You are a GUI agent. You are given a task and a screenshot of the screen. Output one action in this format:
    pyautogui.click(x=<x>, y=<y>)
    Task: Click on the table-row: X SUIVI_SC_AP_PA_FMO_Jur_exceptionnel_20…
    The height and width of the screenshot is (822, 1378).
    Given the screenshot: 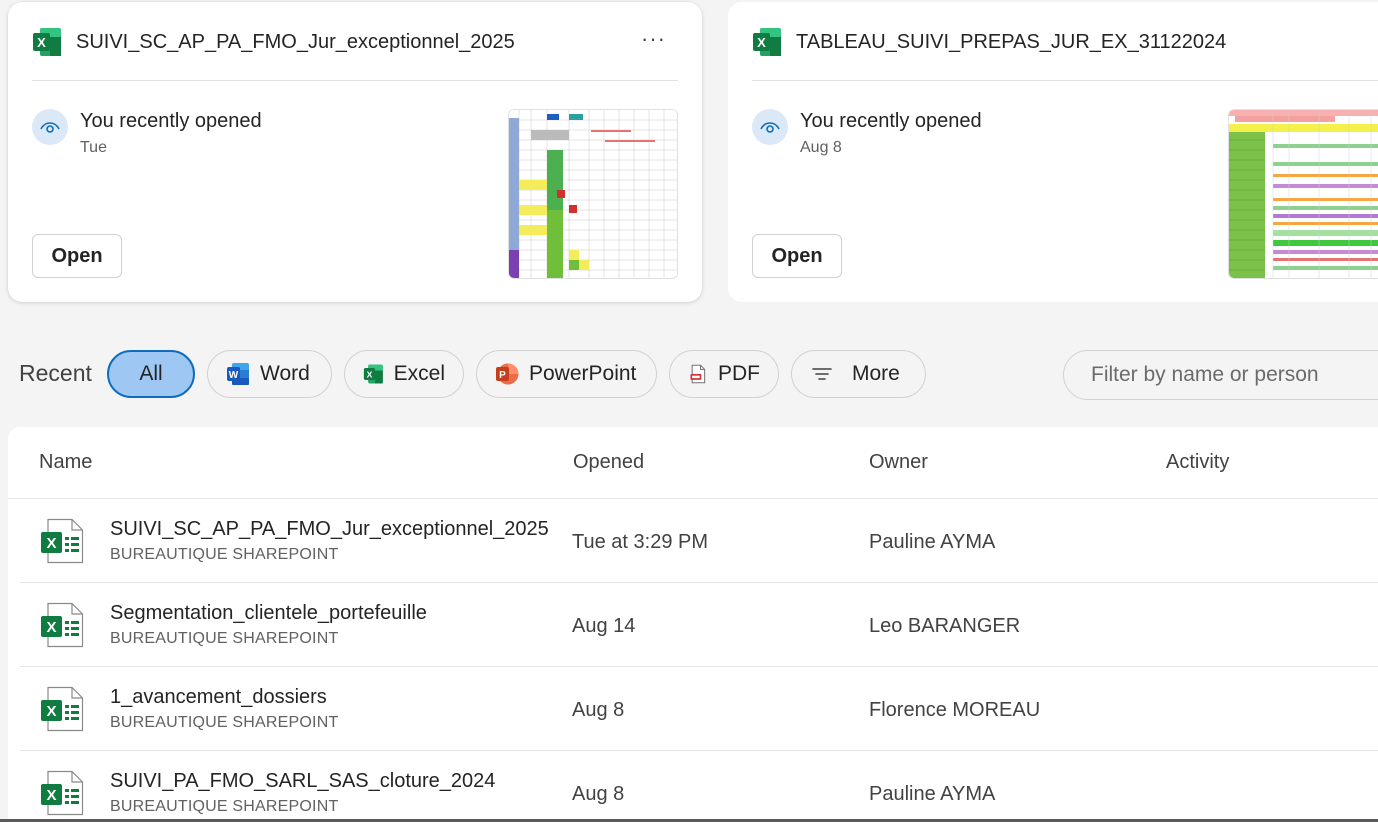 What is the action you would take?
    pyautogui.click(x=699, y=541)
    